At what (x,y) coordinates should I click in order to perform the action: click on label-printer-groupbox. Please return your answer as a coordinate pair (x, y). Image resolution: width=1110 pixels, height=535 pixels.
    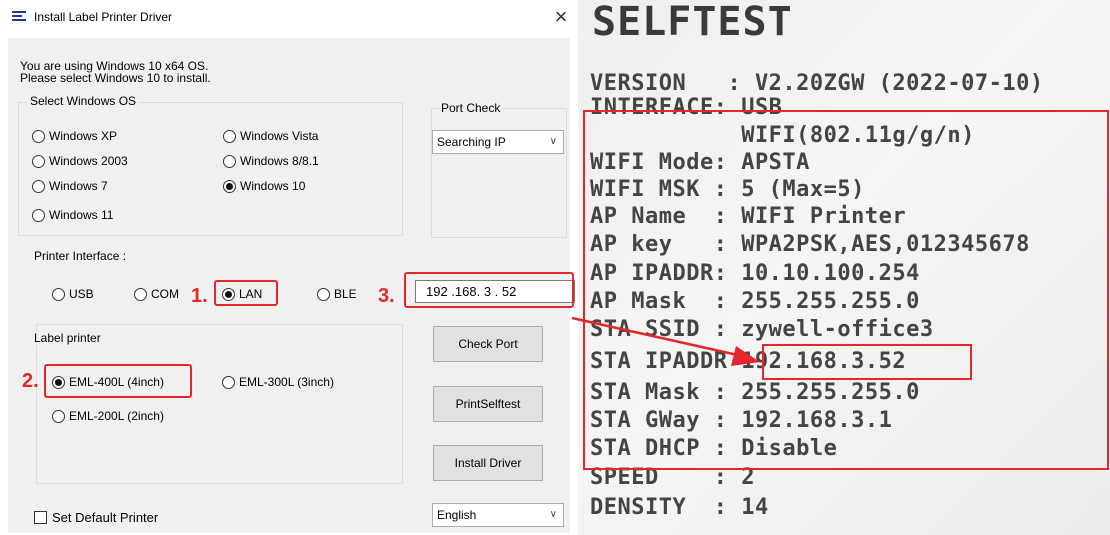
    Looking at the image, I should click on (219, 404).